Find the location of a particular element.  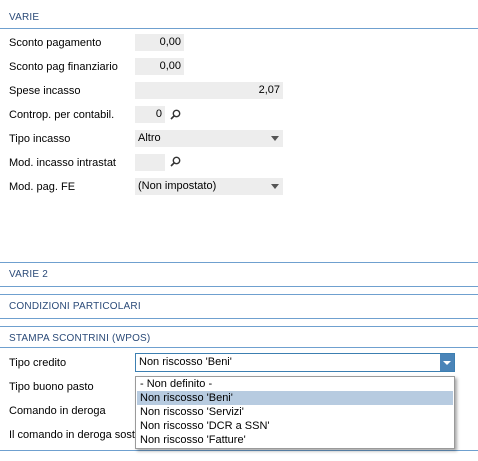

section-varie-2: VARIE 2 is located at coordinates (239, 273).